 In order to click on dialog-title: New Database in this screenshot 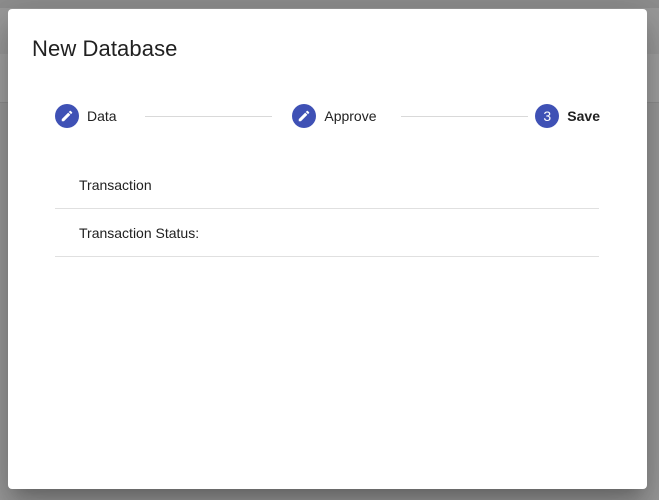, I will do `click(105, 48)`.